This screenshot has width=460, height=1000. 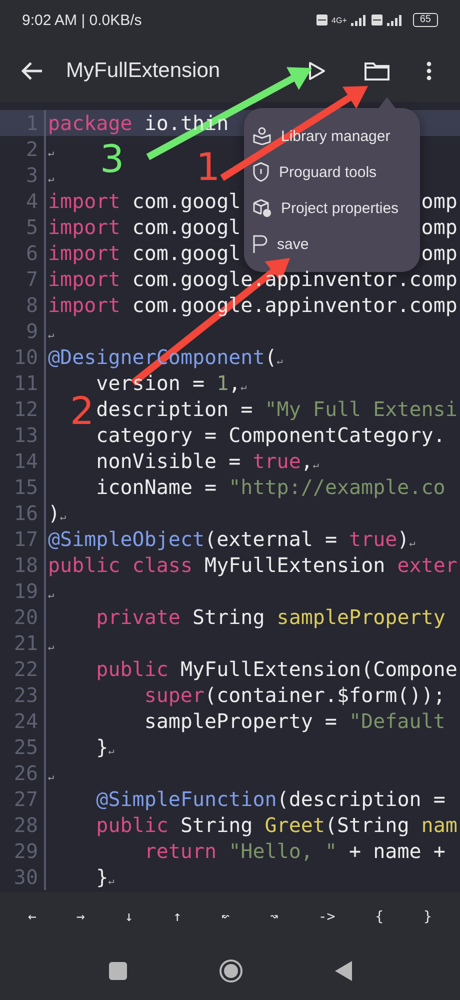 I want to click on line-number: 24, so click(x=23, y=721).